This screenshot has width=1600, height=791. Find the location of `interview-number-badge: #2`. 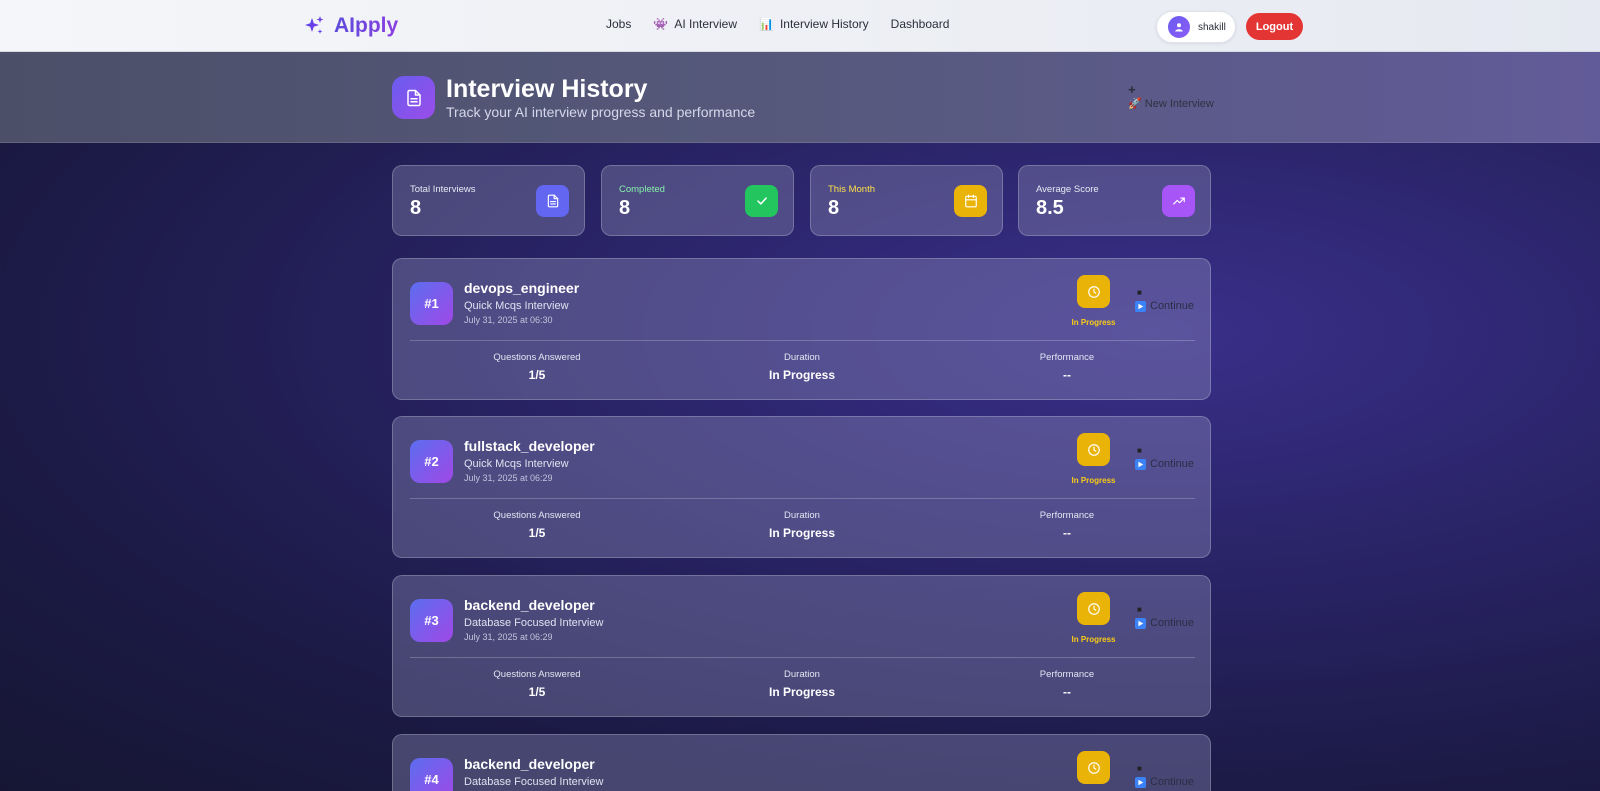

interview-number-badge: #2 is located at coordinates (431, 461).